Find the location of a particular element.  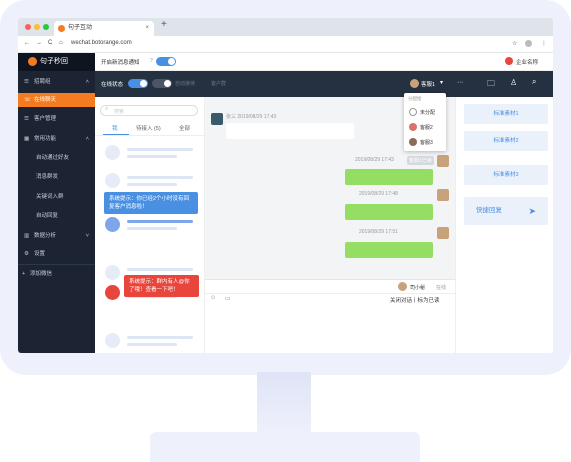

folder-icon: ▭ is located at coordinates (228, 298).